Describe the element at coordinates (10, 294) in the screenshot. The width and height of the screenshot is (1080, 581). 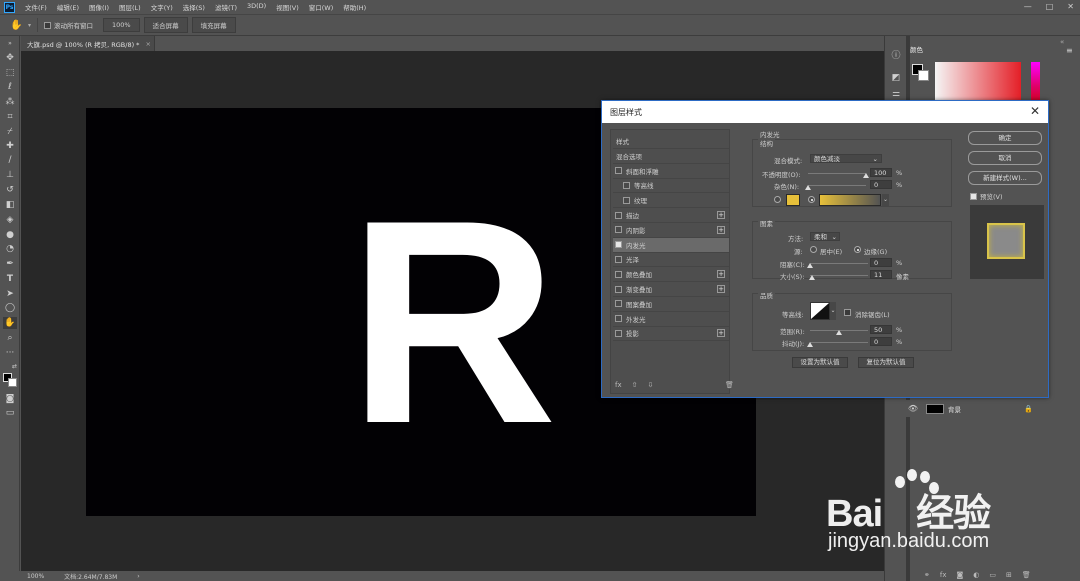
I see `path-selection-tool-icon: ➤` at that location.